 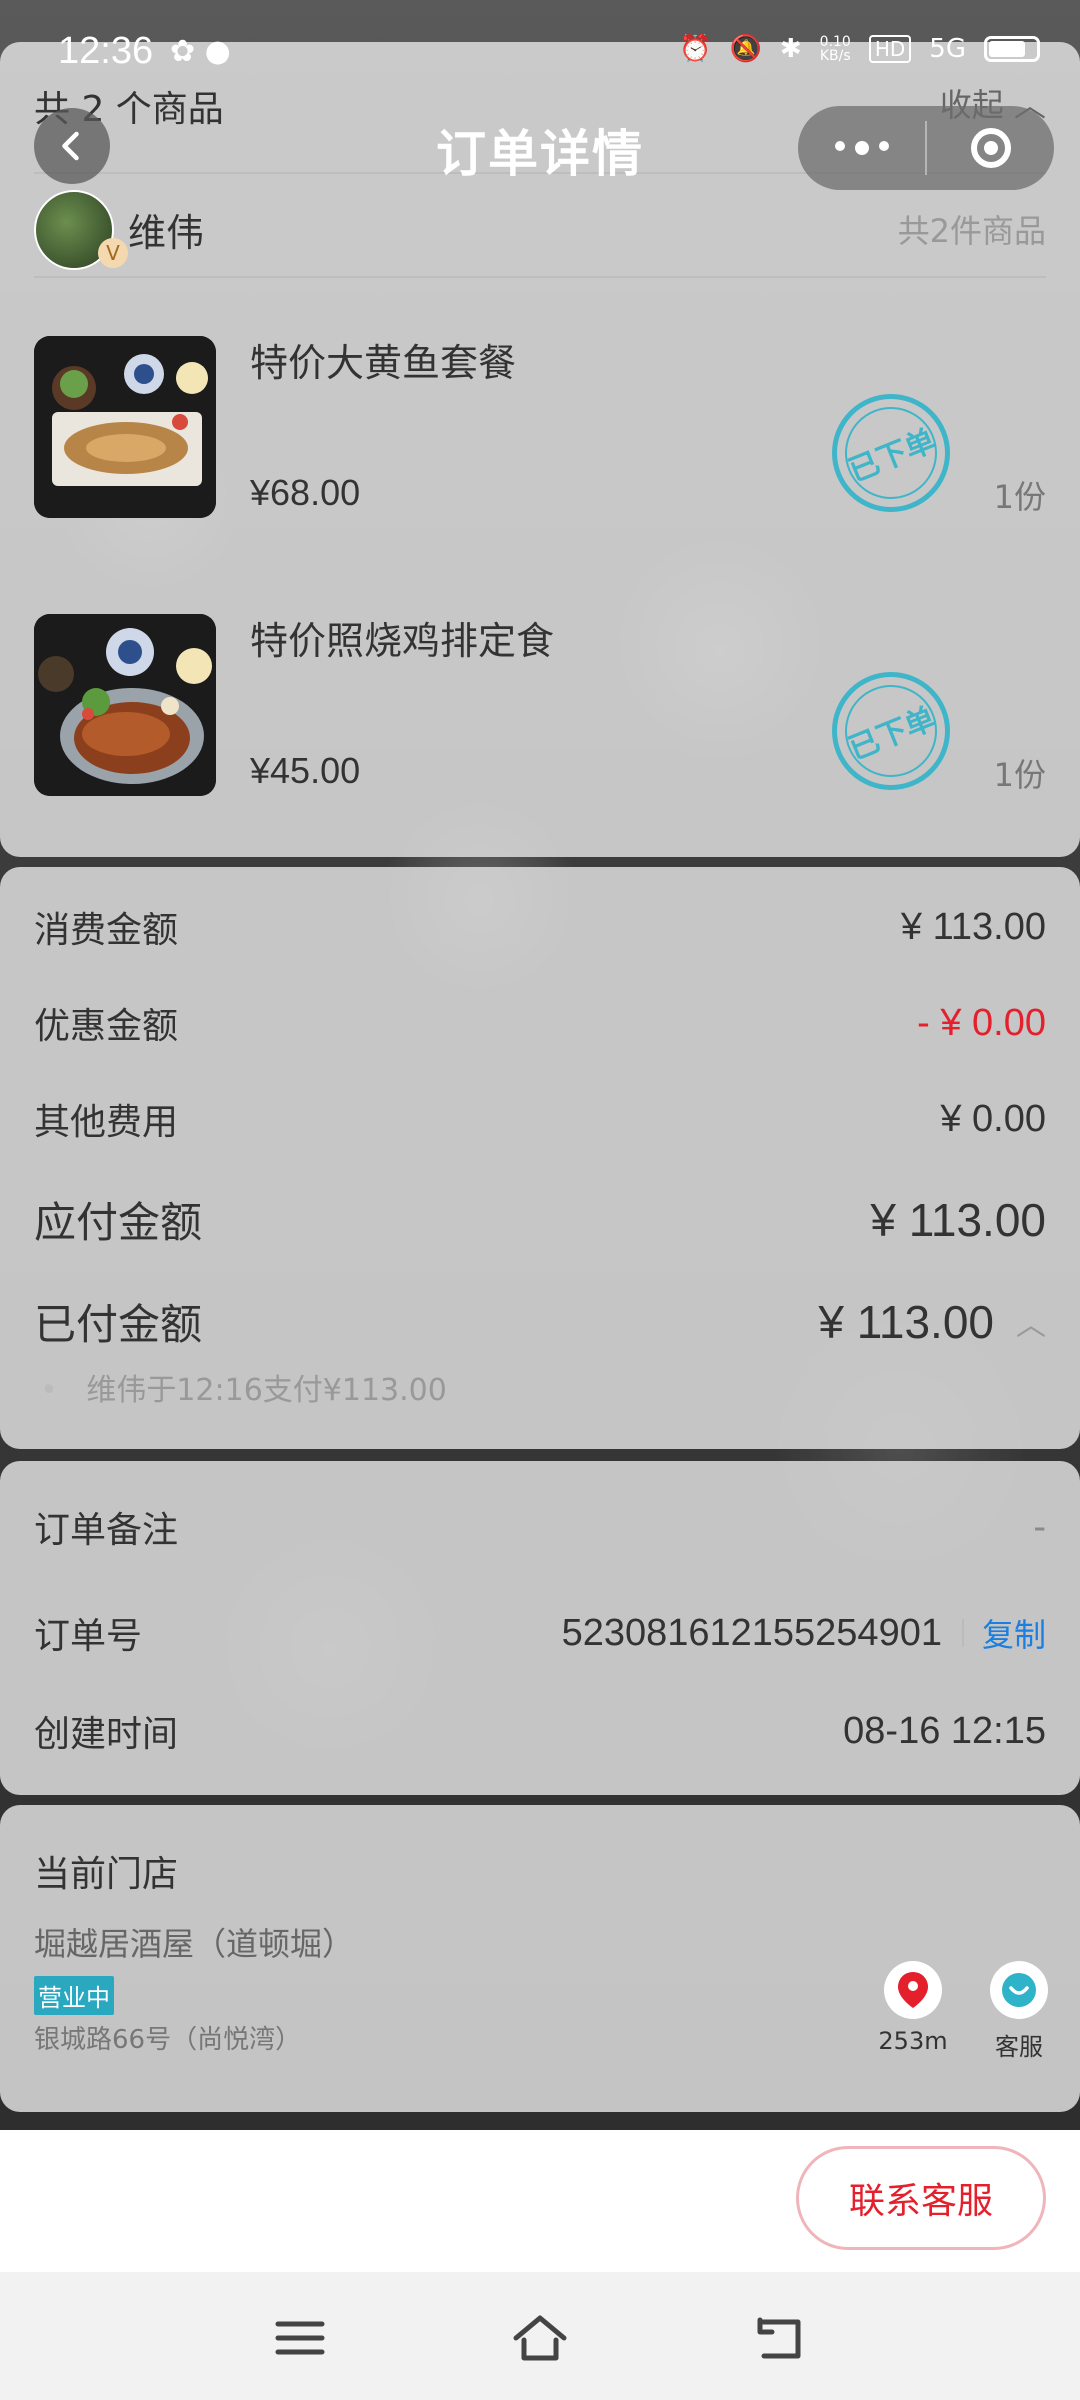 I want to click on paid-value: ¥ 113.00, so click(x=906, y=1321).